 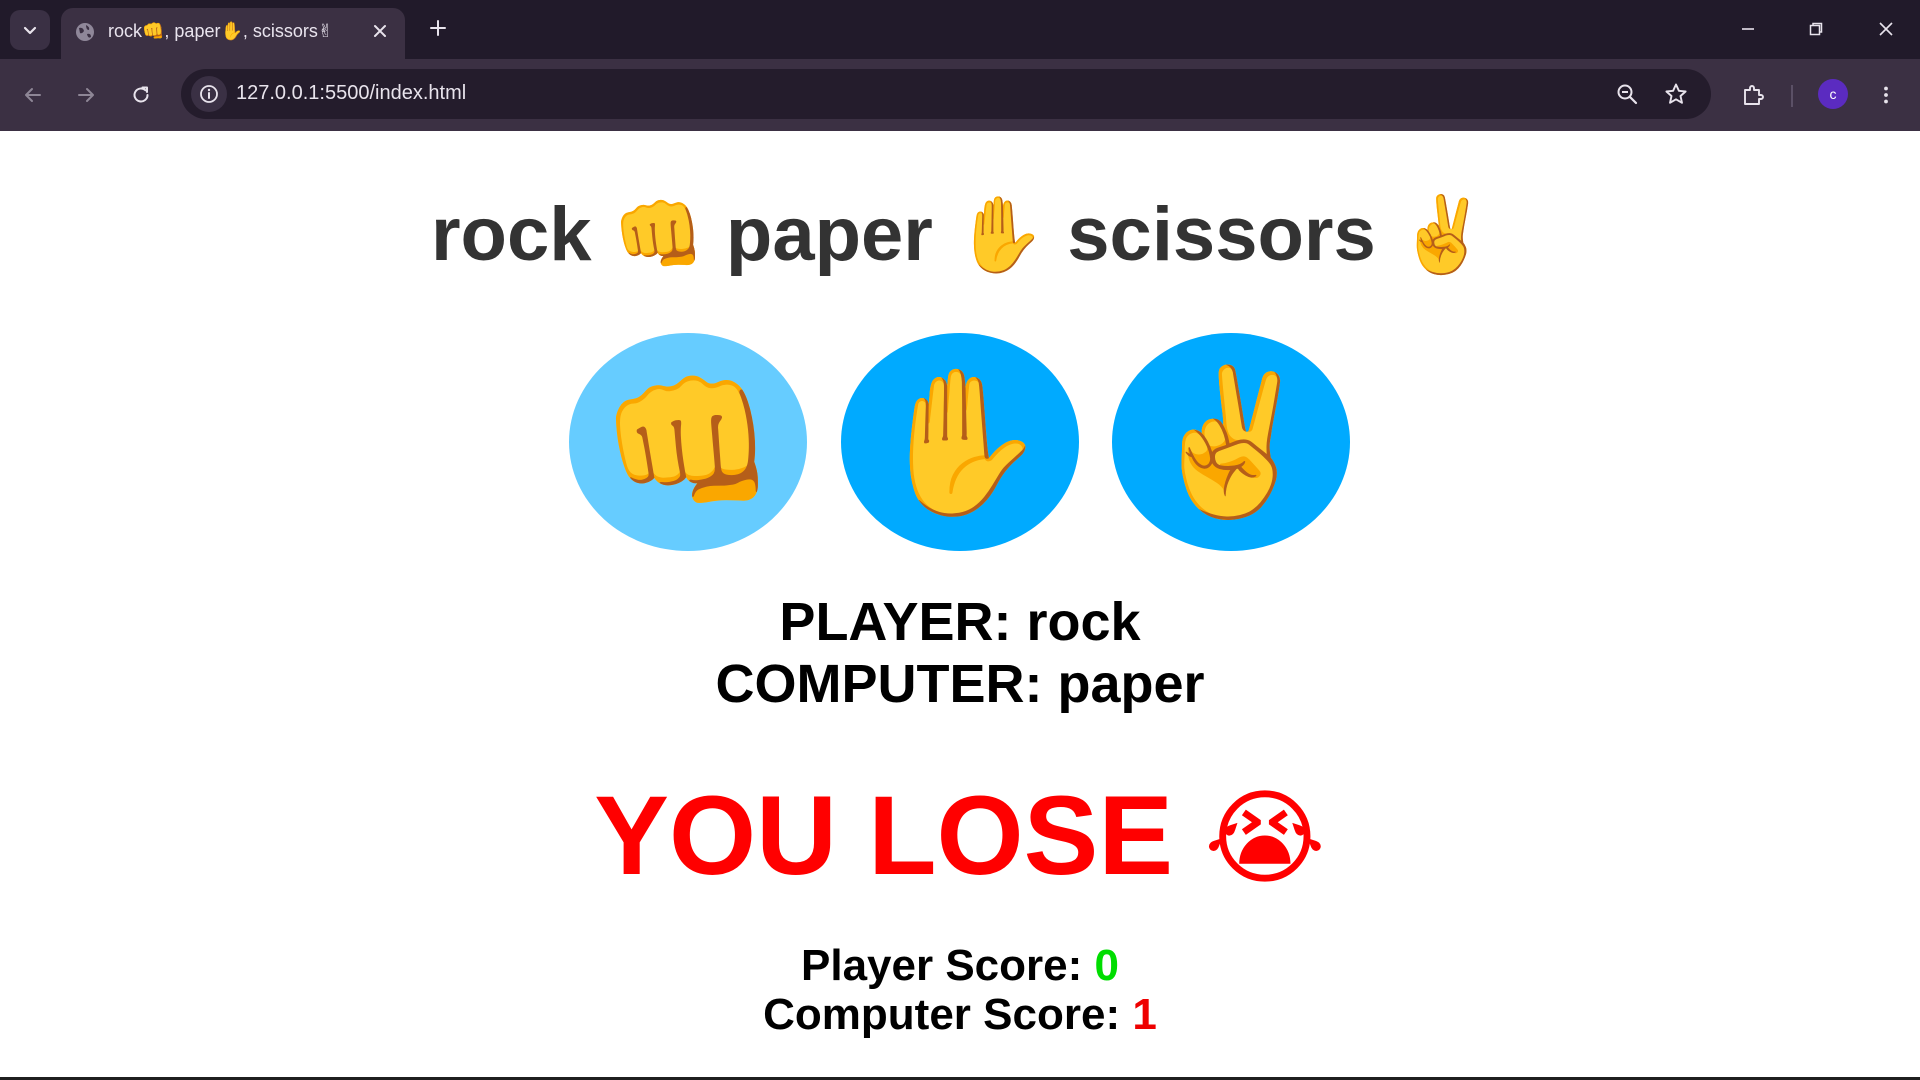 What do you see at coordinates (942, 965) in the screenshot?
I see `player-score-label: Player Score:` at bounding box center [942, 965].